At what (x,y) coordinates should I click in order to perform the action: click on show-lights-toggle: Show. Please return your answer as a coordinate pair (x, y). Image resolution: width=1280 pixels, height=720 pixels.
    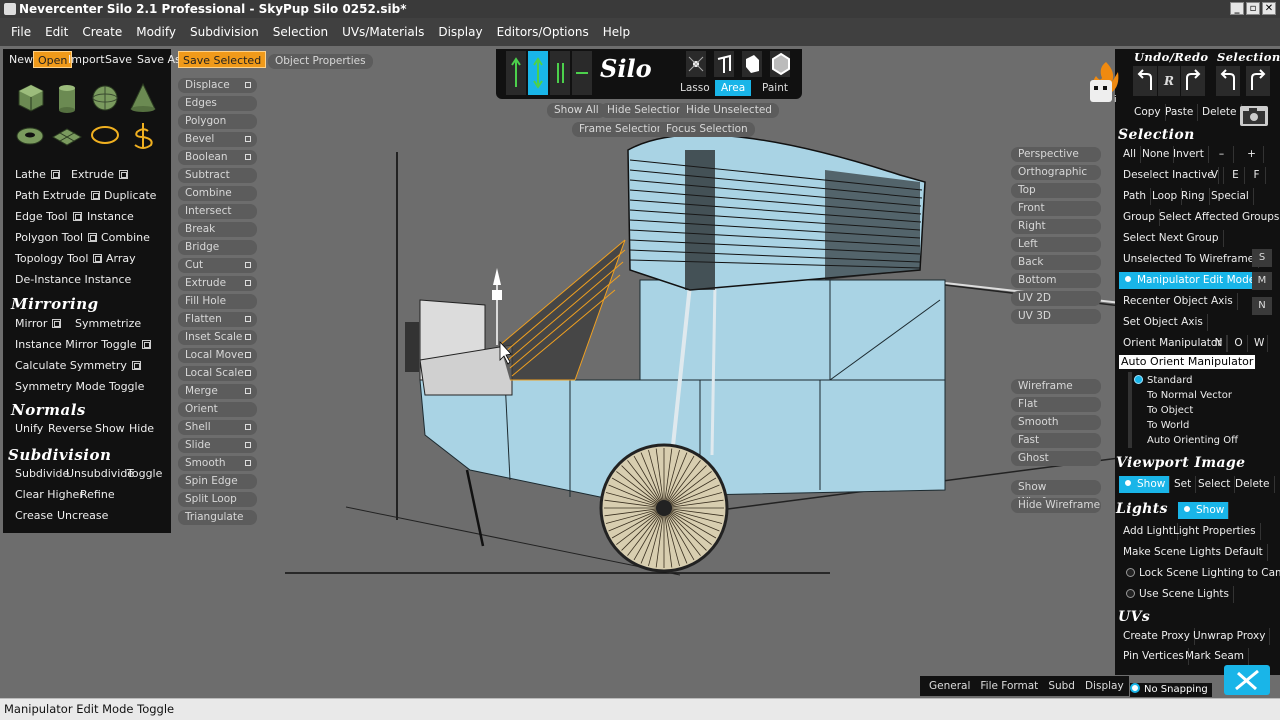
    Looking at the image, I should click on (1204, 510).